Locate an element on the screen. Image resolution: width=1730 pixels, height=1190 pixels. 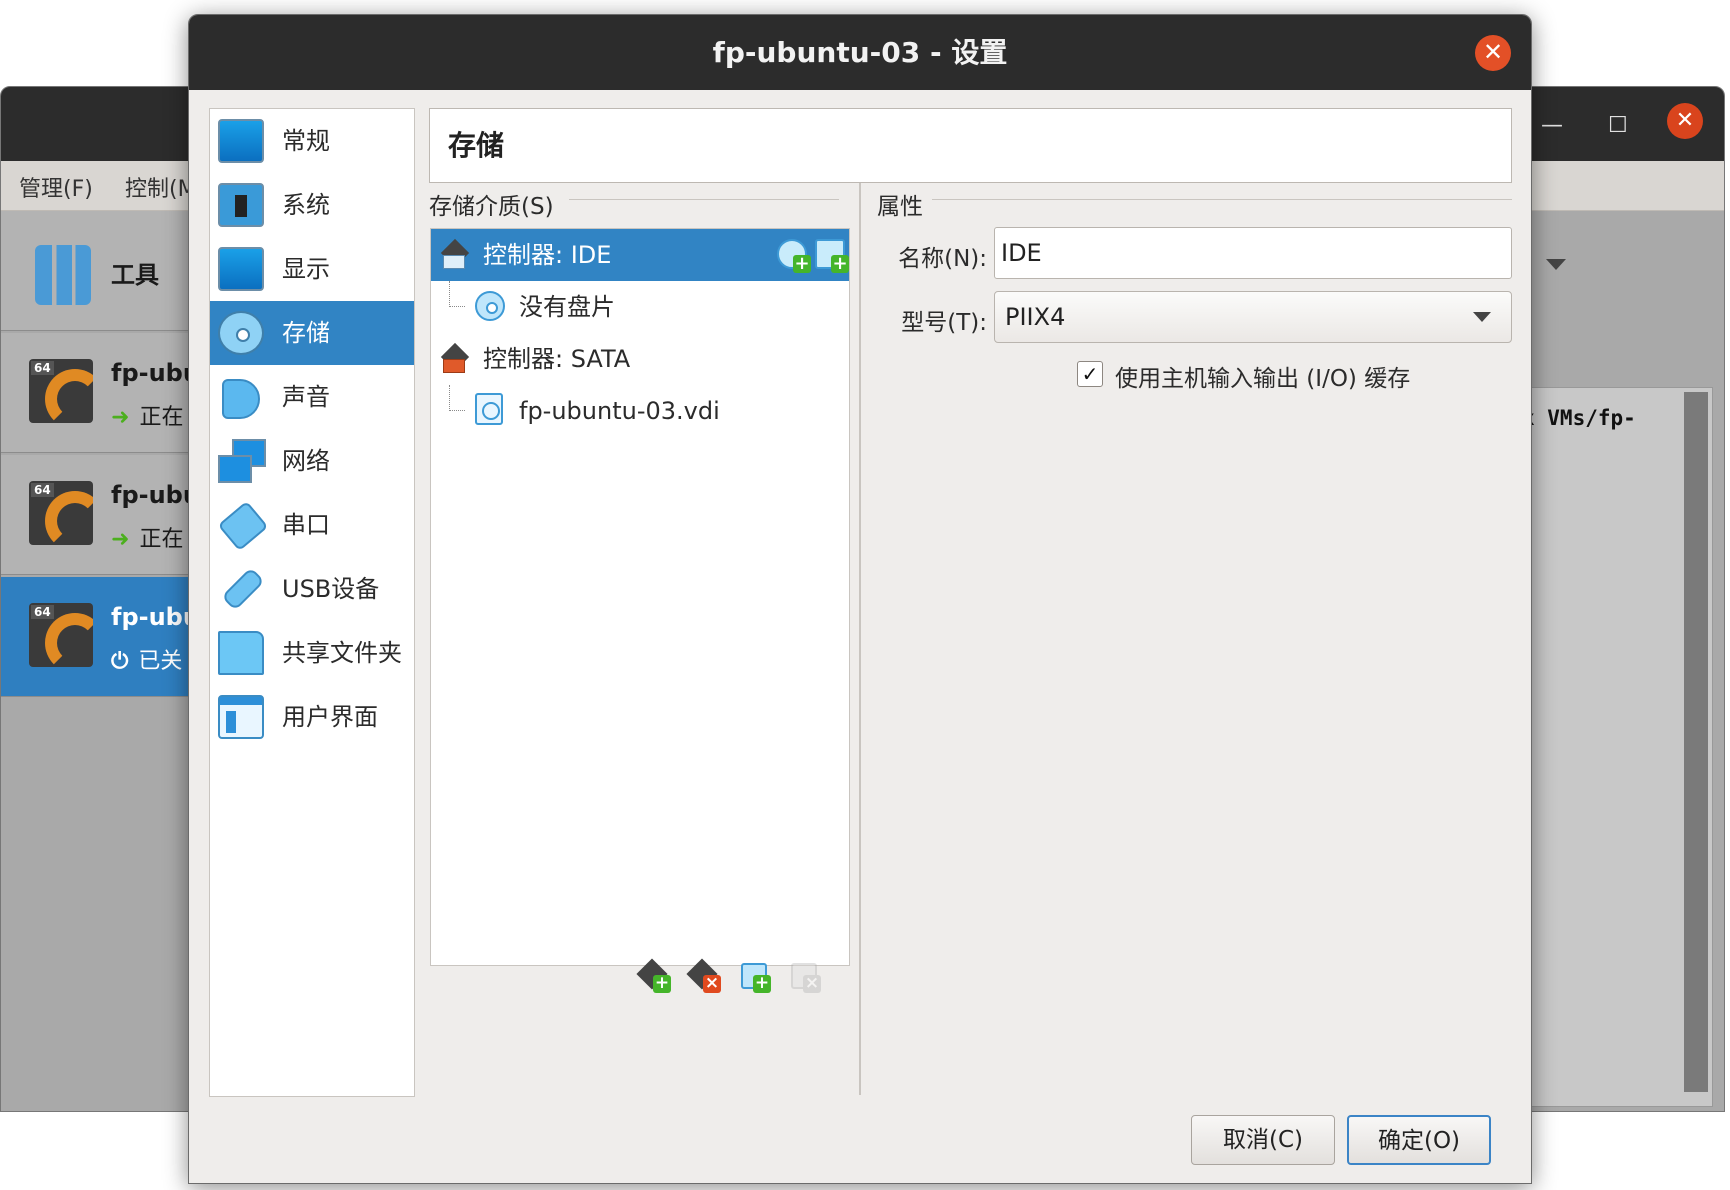
add-controller-icon: + is located at coordinates (653, 975).